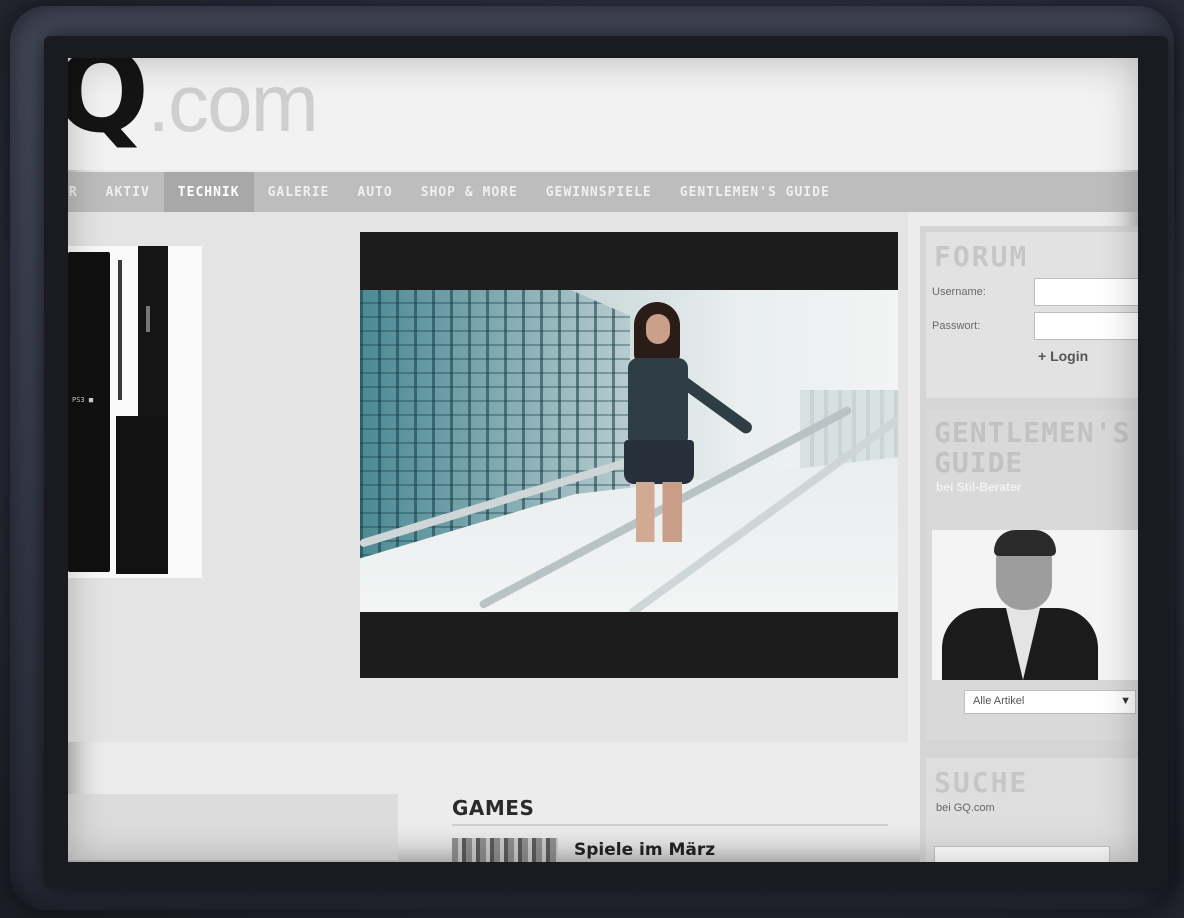  Describe the element at coordinates (1032, 810) in the screenshot. I see `search-box: SUCHE bei GQ.com` at that location.